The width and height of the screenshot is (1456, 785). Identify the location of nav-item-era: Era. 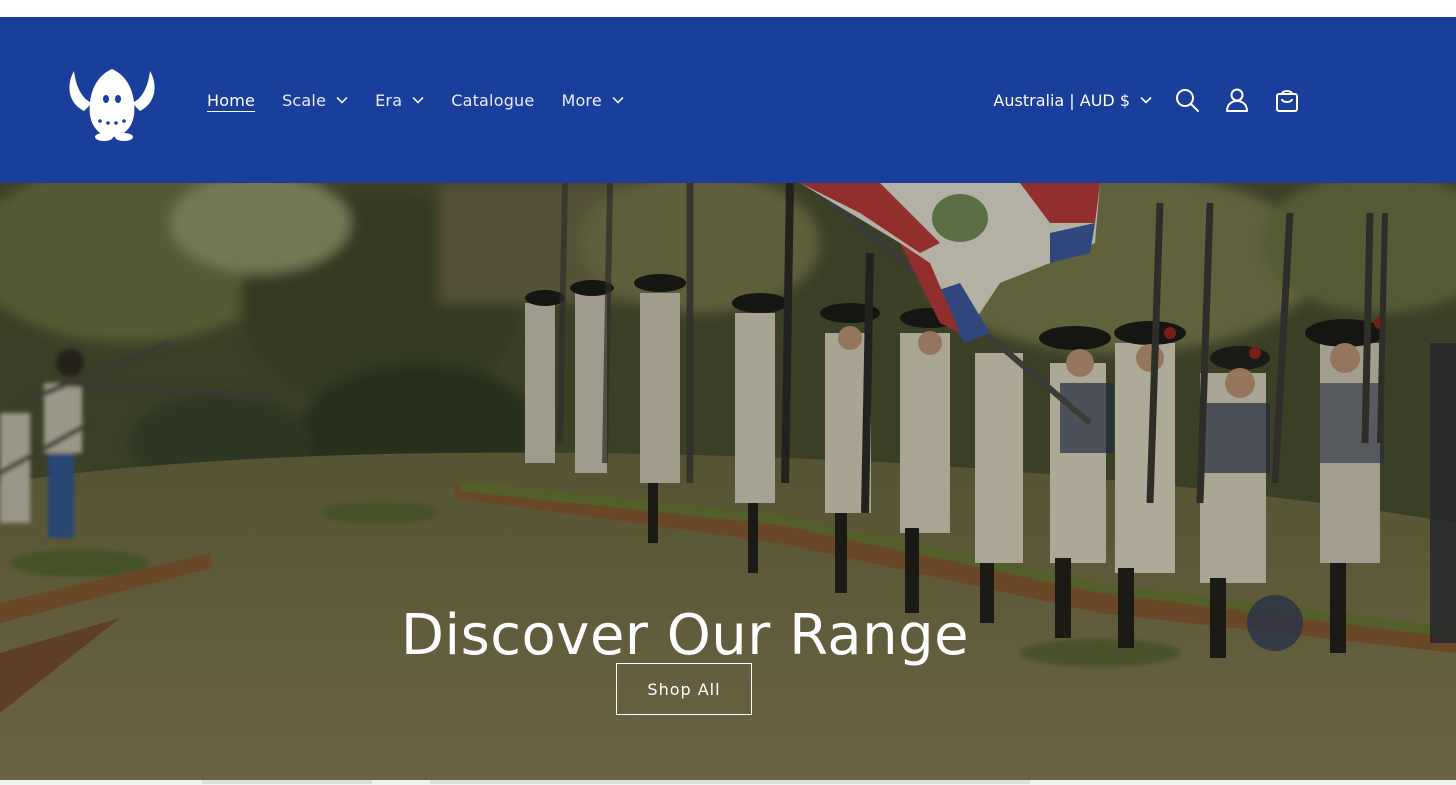
(399, 100).